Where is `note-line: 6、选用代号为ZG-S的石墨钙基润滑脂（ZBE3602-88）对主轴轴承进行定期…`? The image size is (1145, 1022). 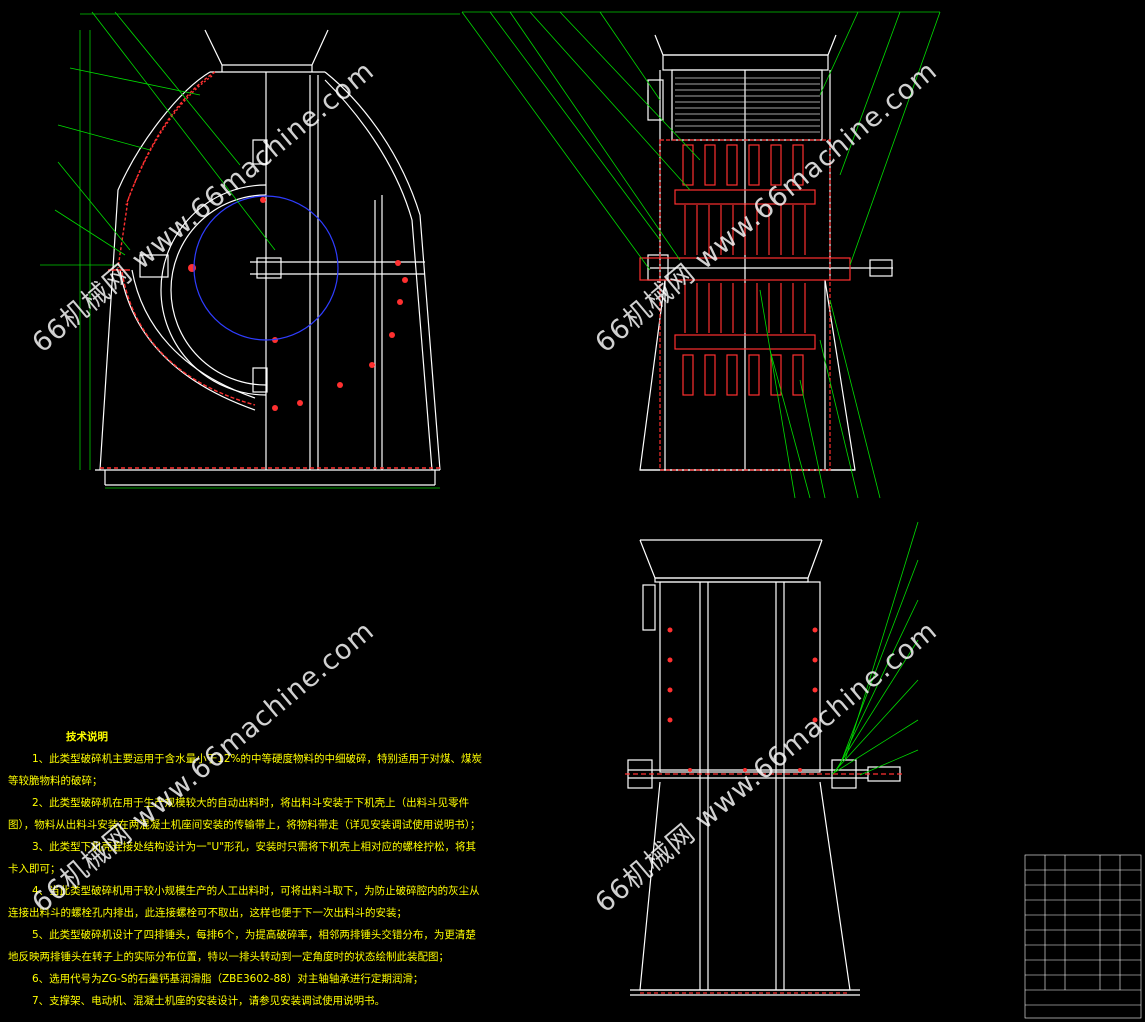 note-line: 6、选用代号为ZG-S的石墨钙基润滑脂（ZBE3602-88）对主轴轴承进行定期… is located at coordinates (228, 979).